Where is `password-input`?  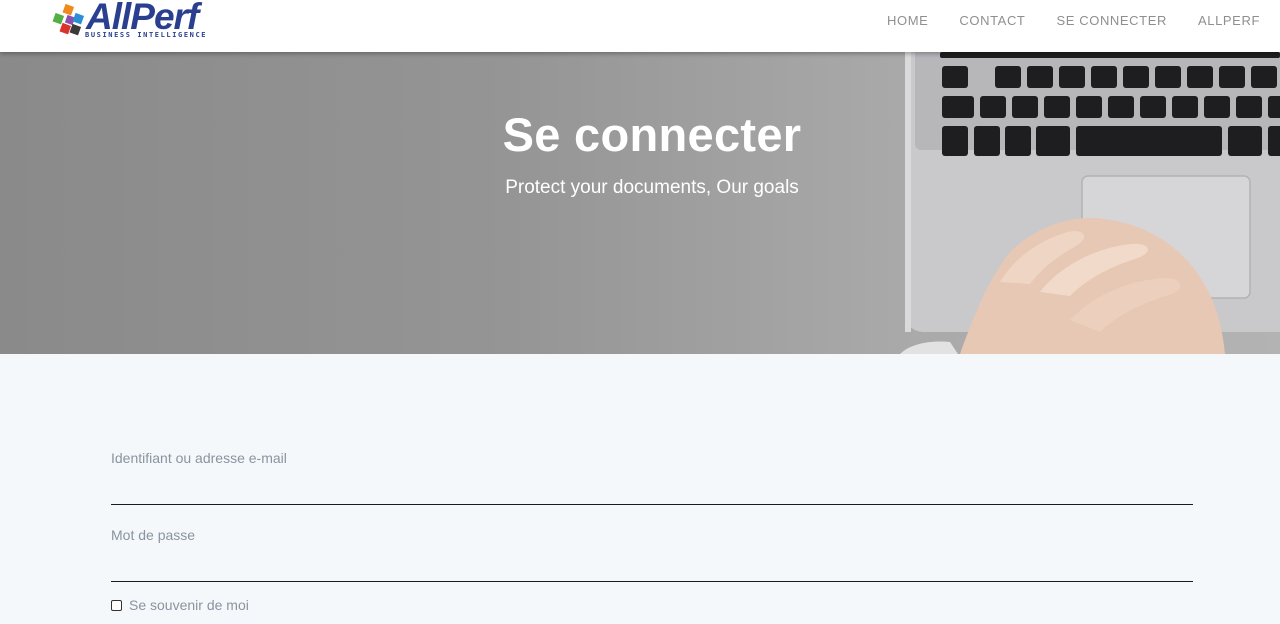
password-input is located at coordinates (652, 563).